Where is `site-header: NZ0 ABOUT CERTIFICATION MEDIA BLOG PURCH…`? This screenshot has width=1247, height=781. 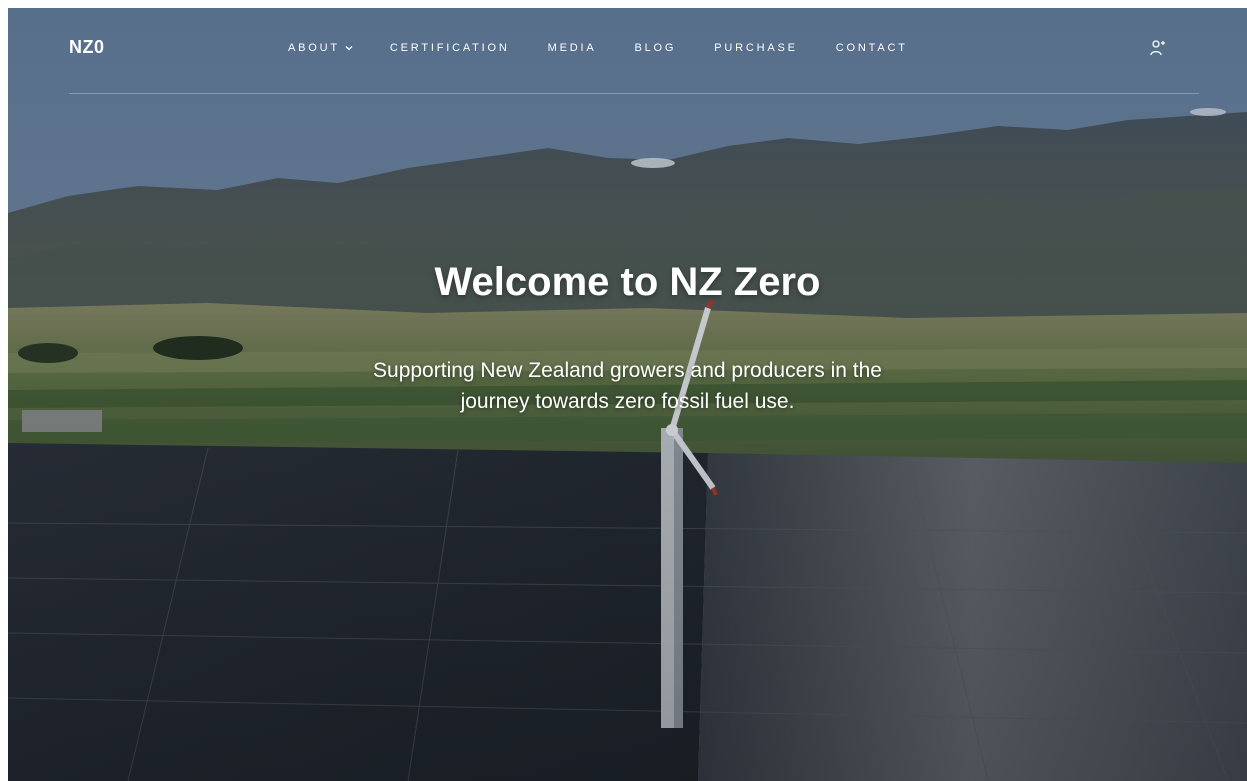 site-header: NZ0 ABOUT CERTIFICATION MEDIA BLOG PURCH… is located at coordinates (627, 51).